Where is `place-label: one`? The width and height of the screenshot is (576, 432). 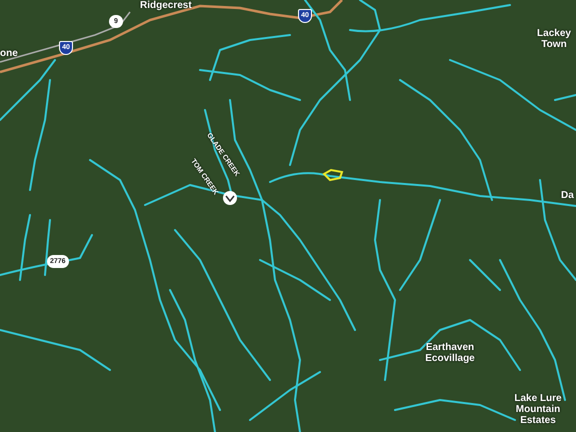 place-label: one is located at coordinates (9, 53).